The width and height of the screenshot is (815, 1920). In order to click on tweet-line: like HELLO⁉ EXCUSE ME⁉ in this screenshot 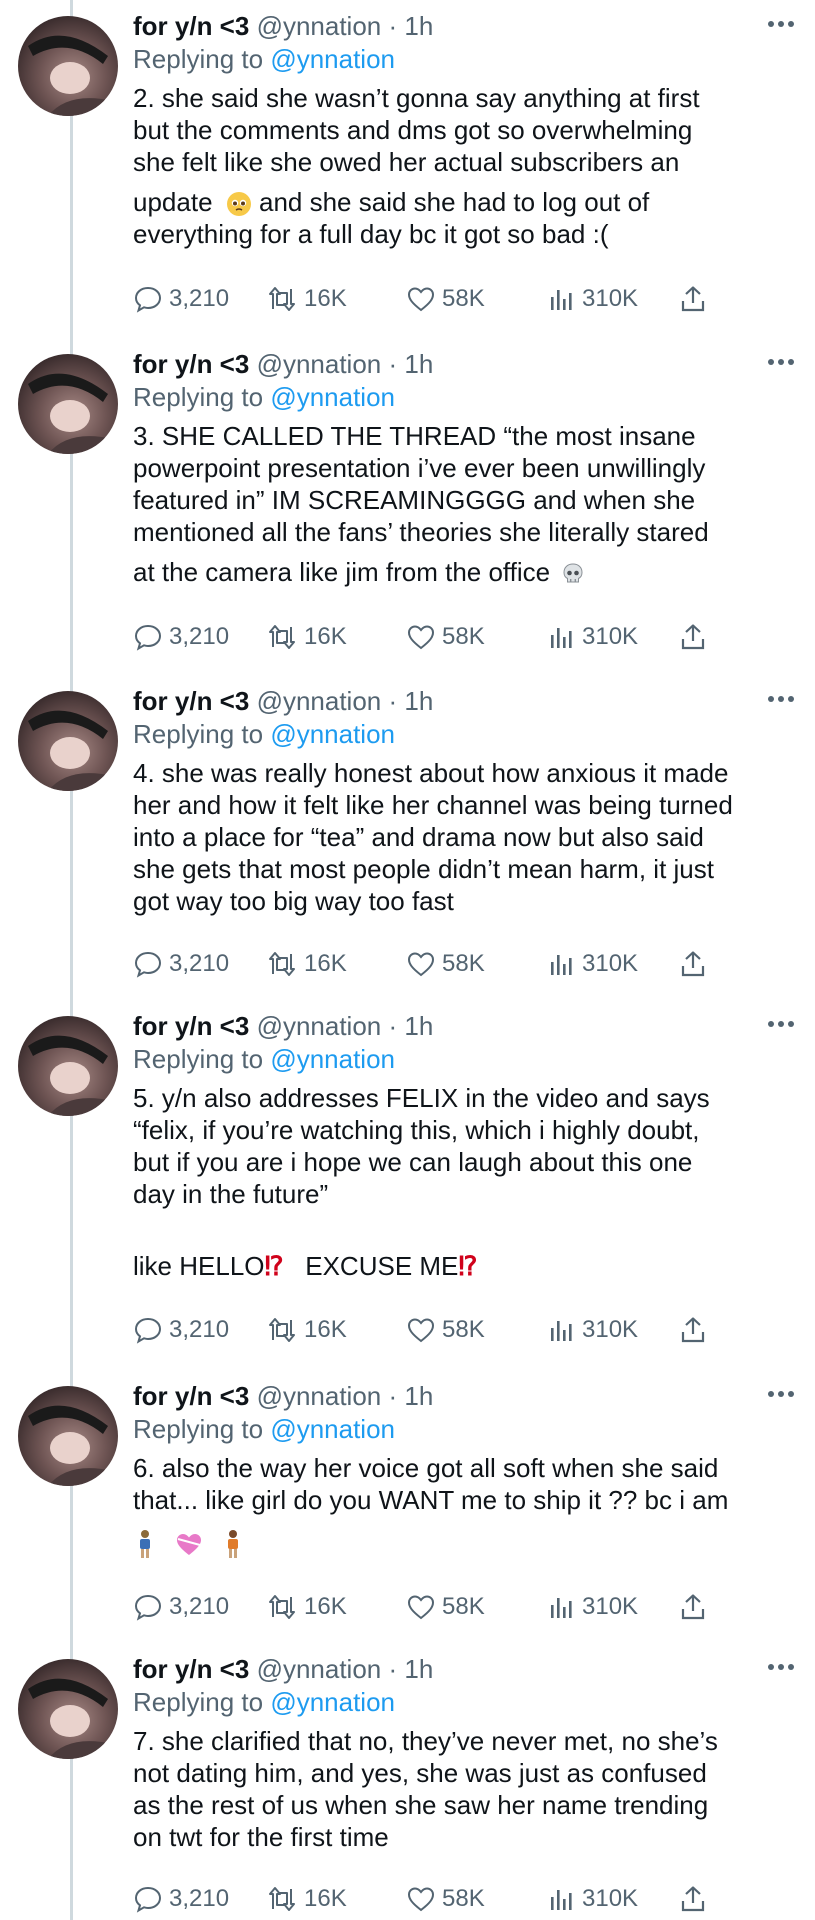, I will do `click(463, 1266)`.